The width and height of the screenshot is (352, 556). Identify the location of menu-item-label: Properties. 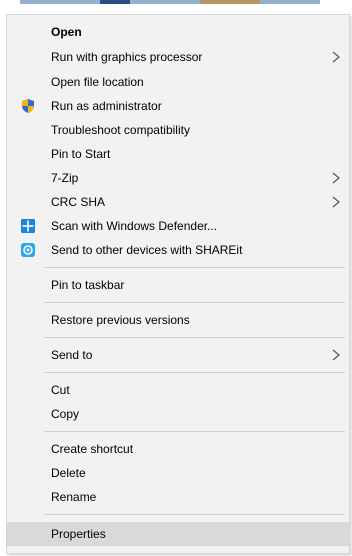
(78, 534).